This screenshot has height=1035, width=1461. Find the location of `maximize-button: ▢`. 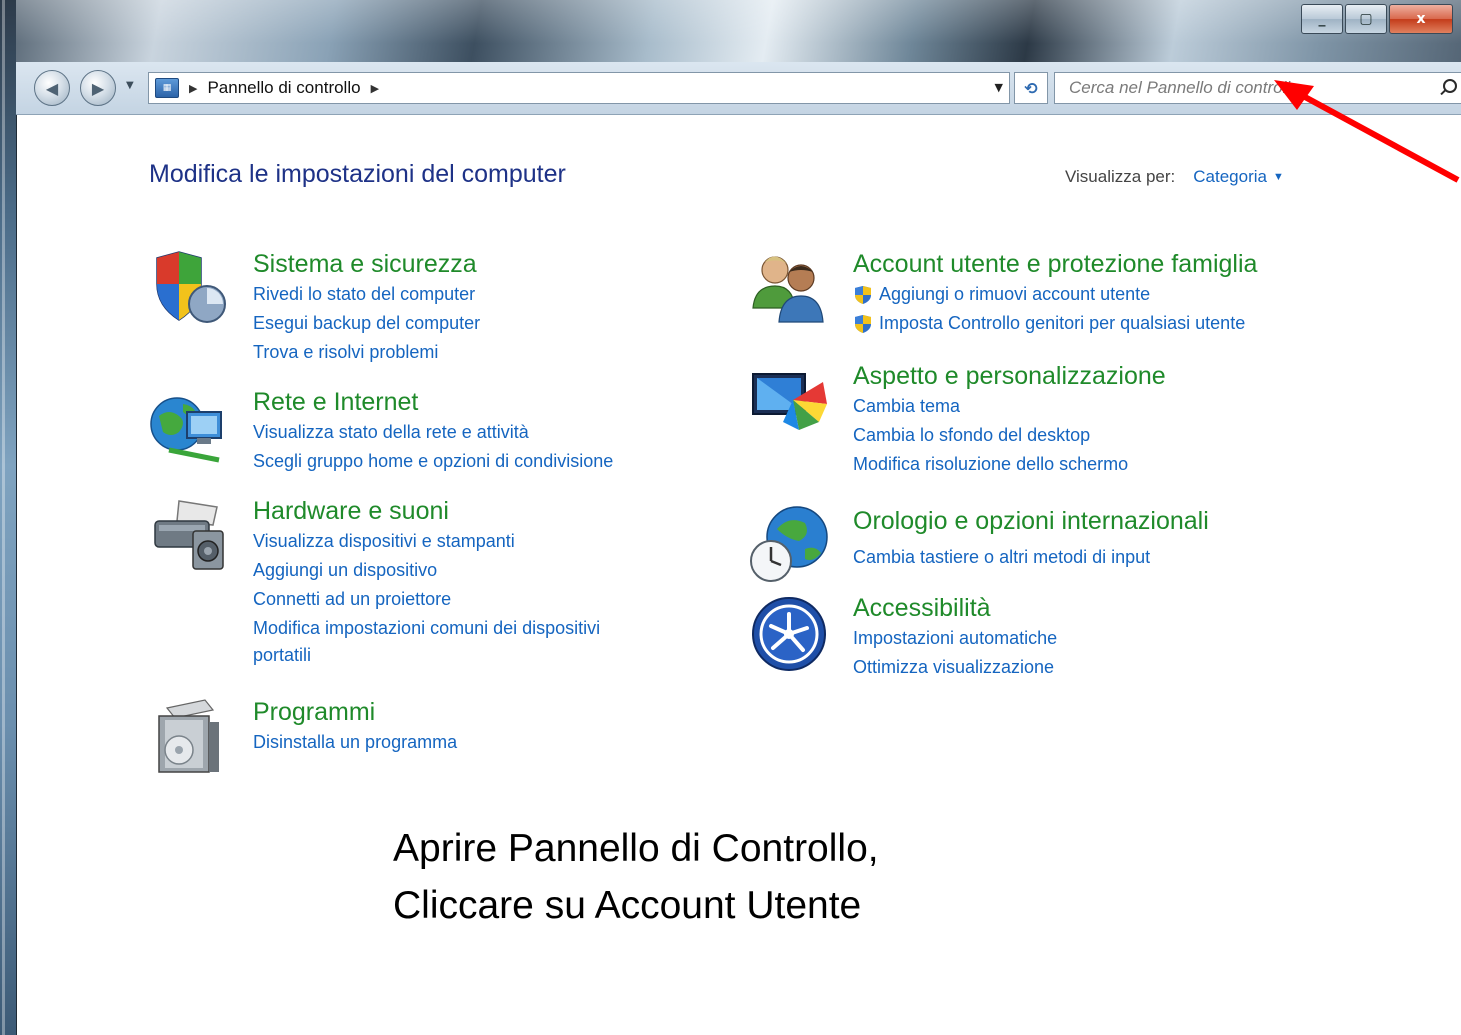

maximize-button: ▢ is located at coordinates (1366, 19).